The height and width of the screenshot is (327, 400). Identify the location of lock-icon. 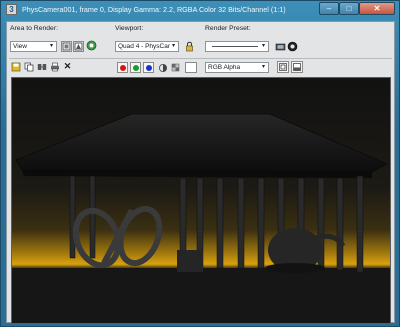
(189, 46).